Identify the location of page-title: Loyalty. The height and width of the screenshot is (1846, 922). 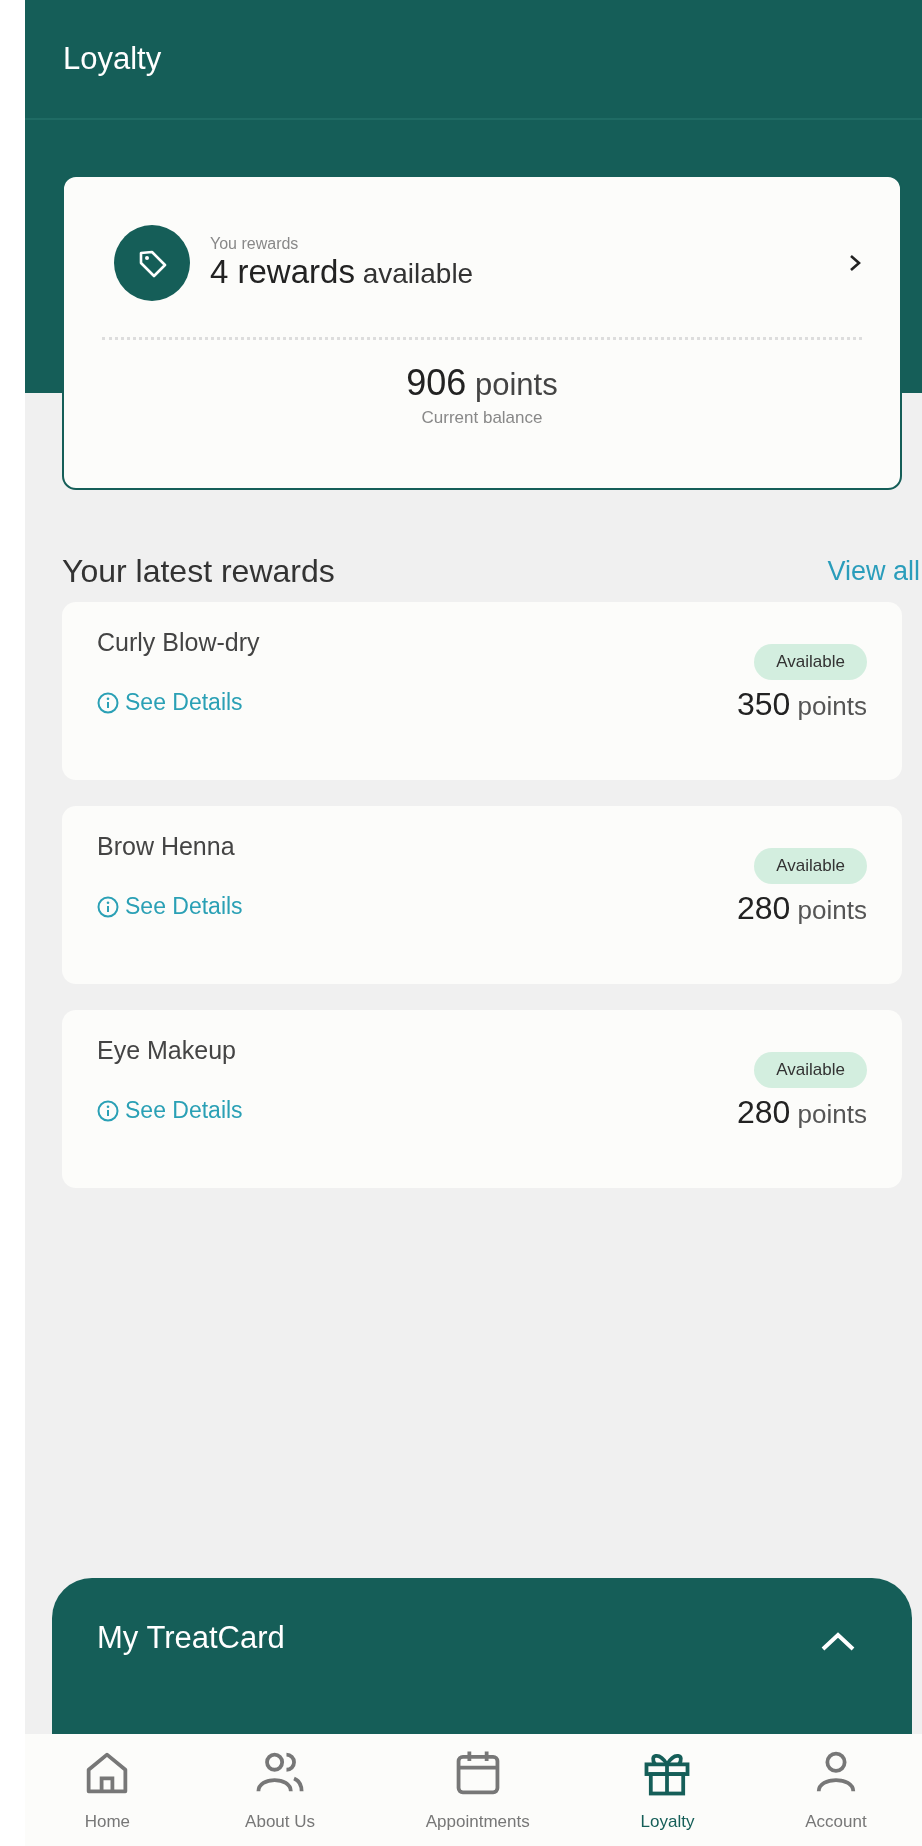
(112, 59).